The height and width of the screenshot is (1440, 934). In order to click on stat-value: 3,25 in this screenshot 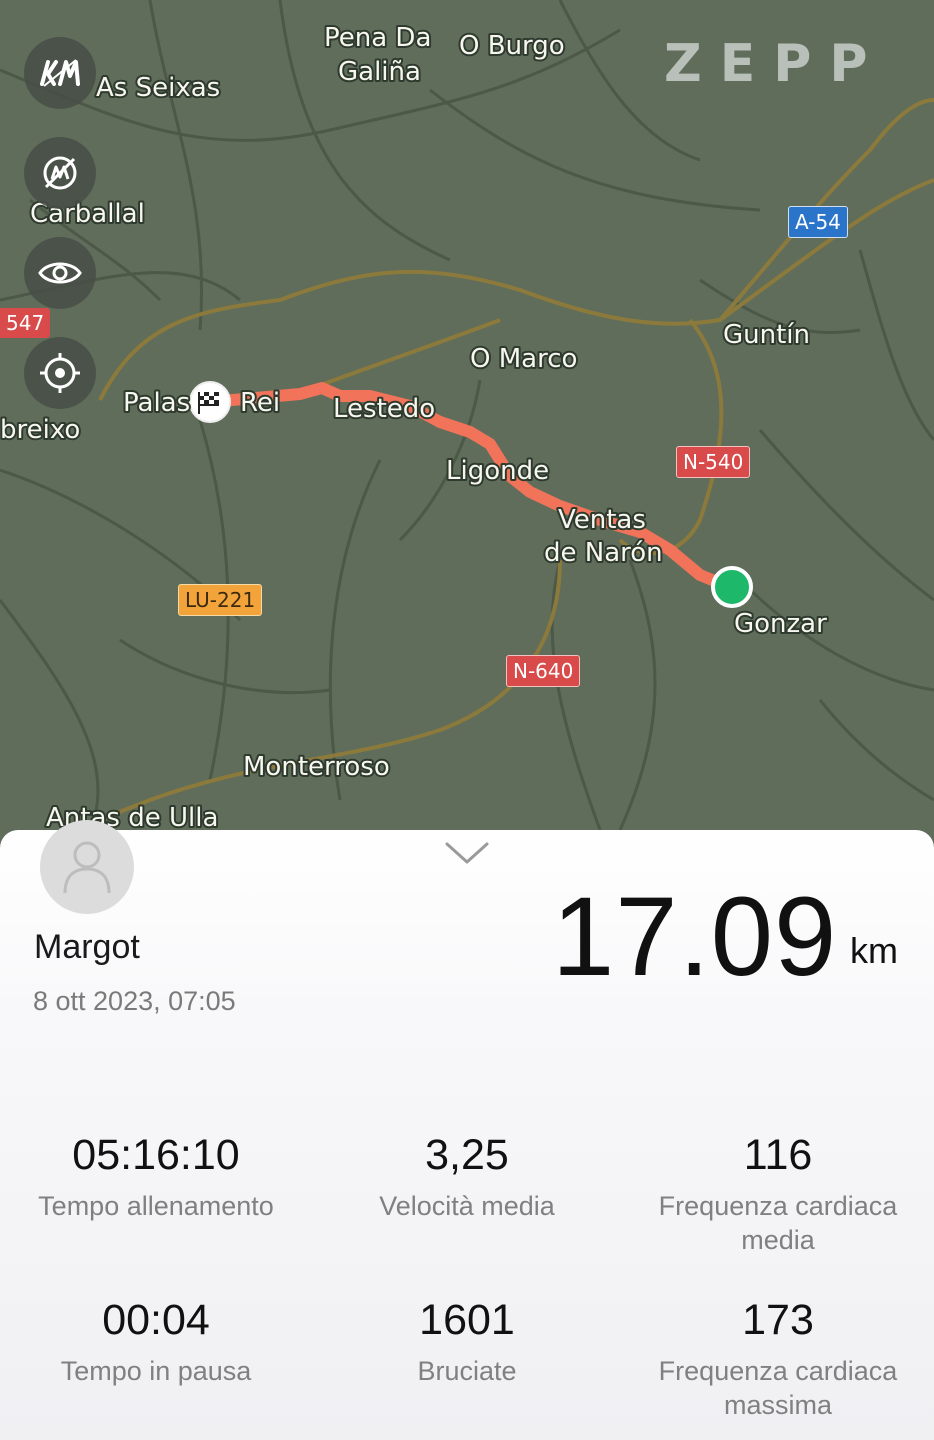, I will do `click(467, 1155)`.